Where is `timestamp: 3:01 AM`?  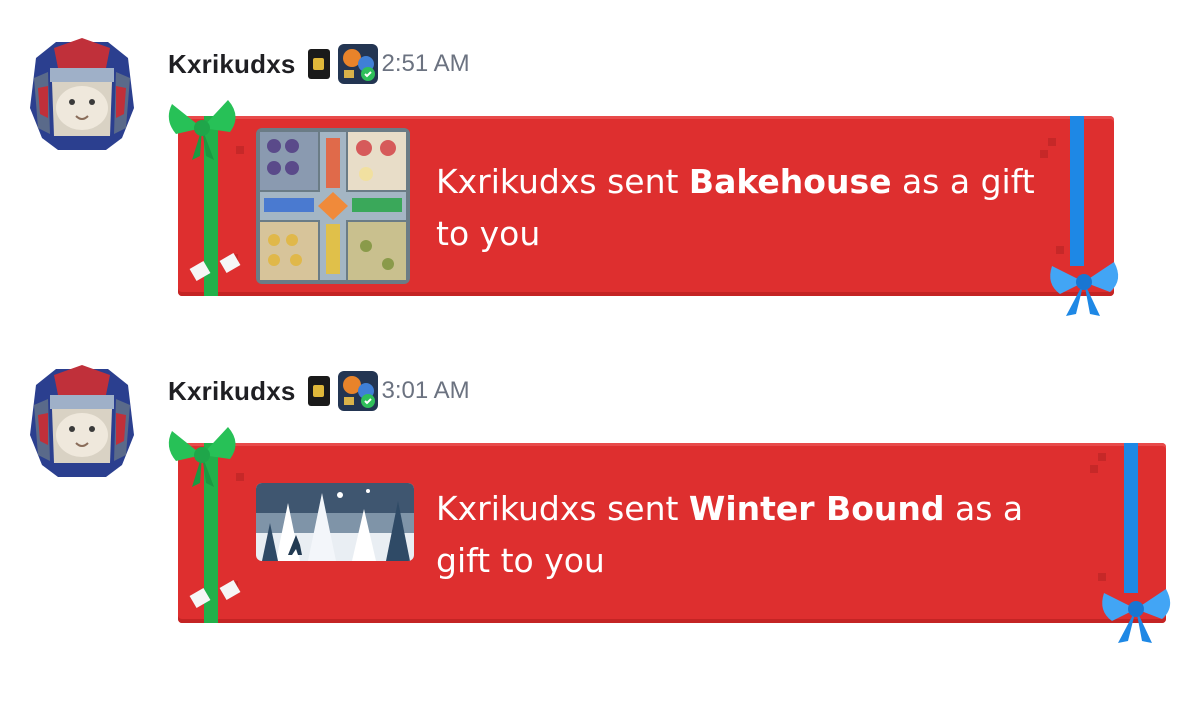 timestamp: 3:01 AM is located at coordinates (425, 390).